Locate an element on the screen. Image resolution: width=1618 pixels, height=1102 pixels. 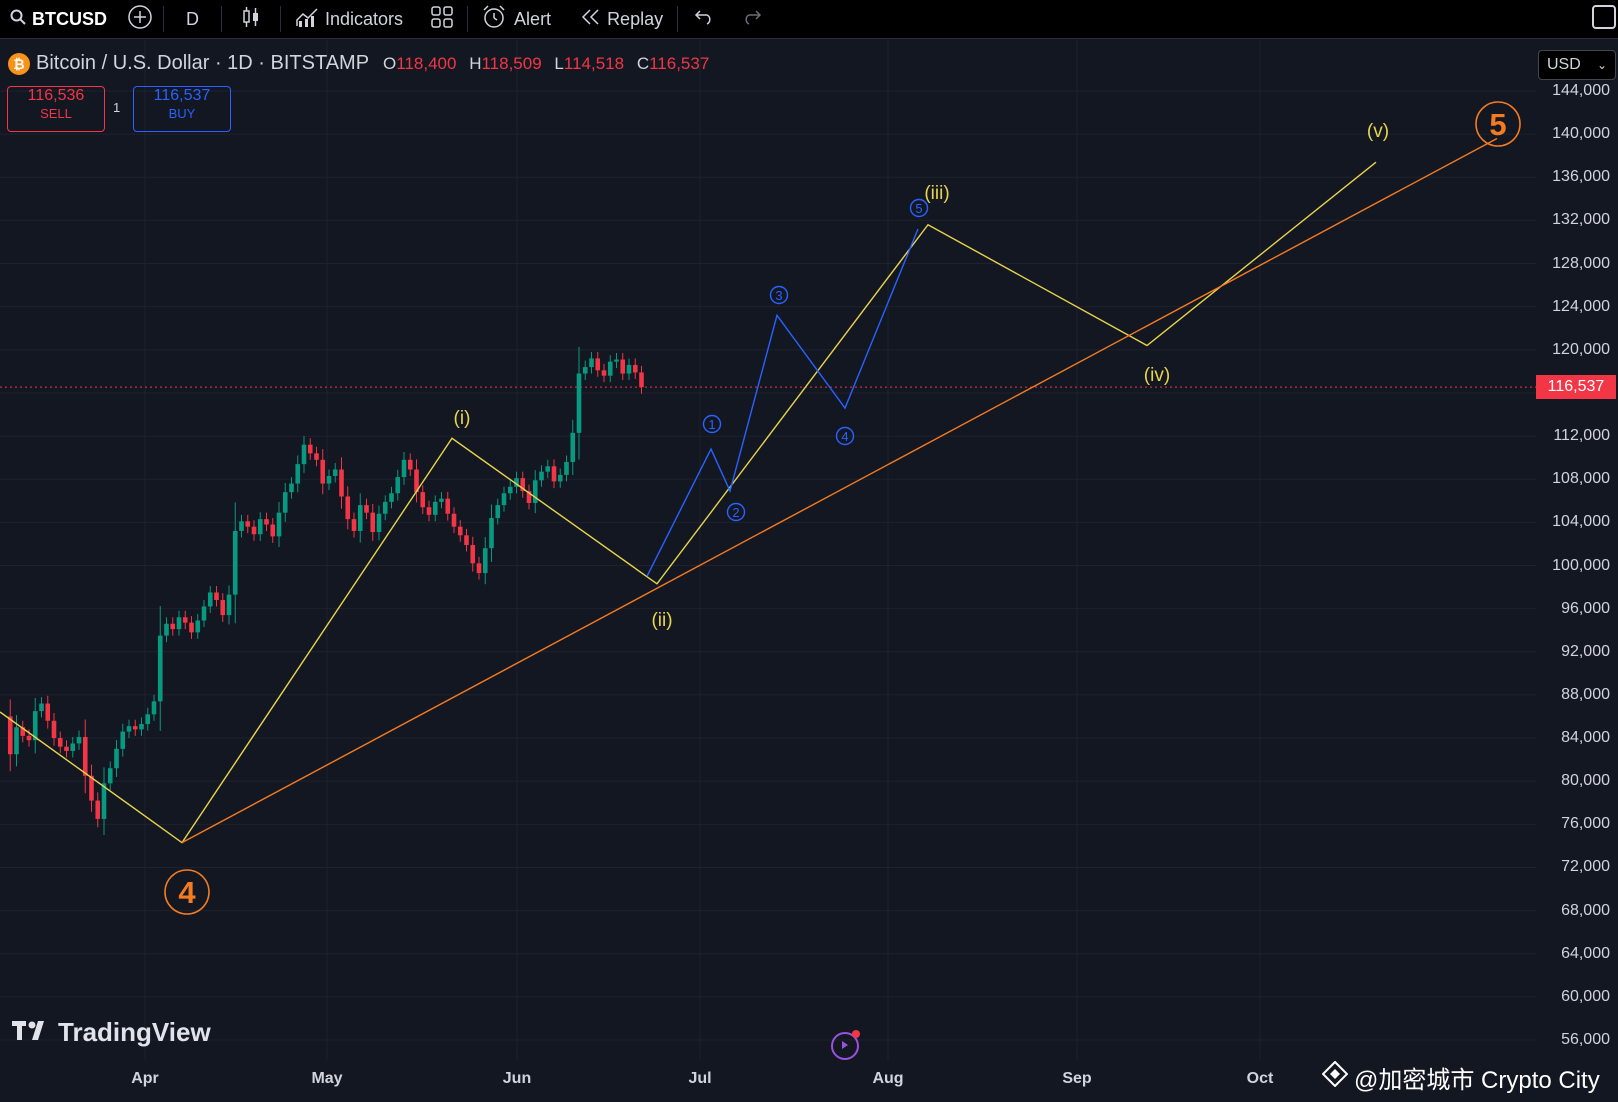
price-tick-label: 60,000 is located at coordinates (1585, 996).